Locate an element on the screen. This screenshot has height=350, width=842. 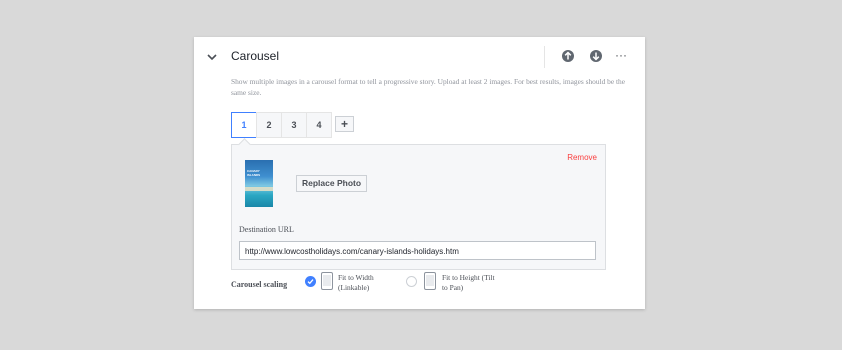
card-header: Carousel ··· is located at coordinates (419, 57).